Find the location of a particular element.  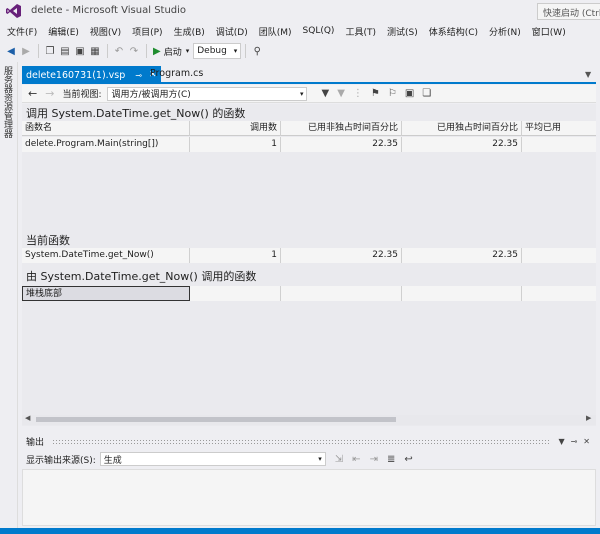

hot-path-icon: ⚑ is located at coordinates (375, 93).